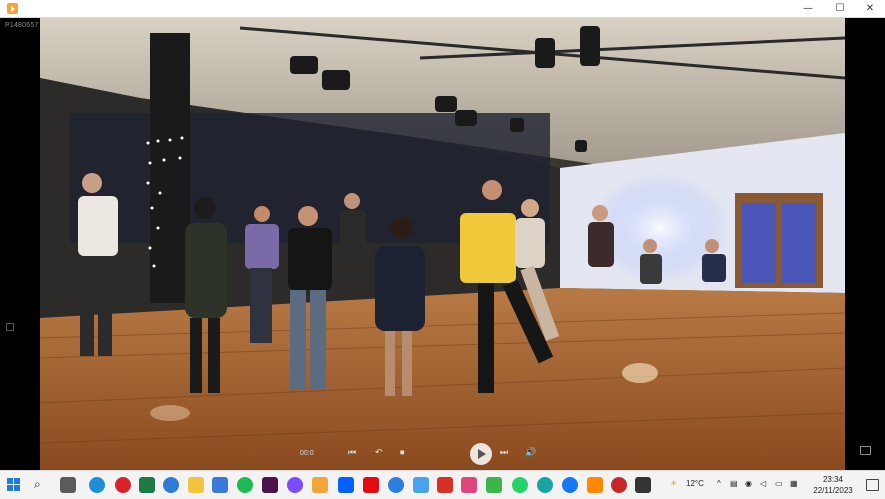 The width and height of the screenshot is (885, 499). Describe the element at coordinates (20, 244) in the screenshot. I see `left-letterbox: P1480657` at that location.